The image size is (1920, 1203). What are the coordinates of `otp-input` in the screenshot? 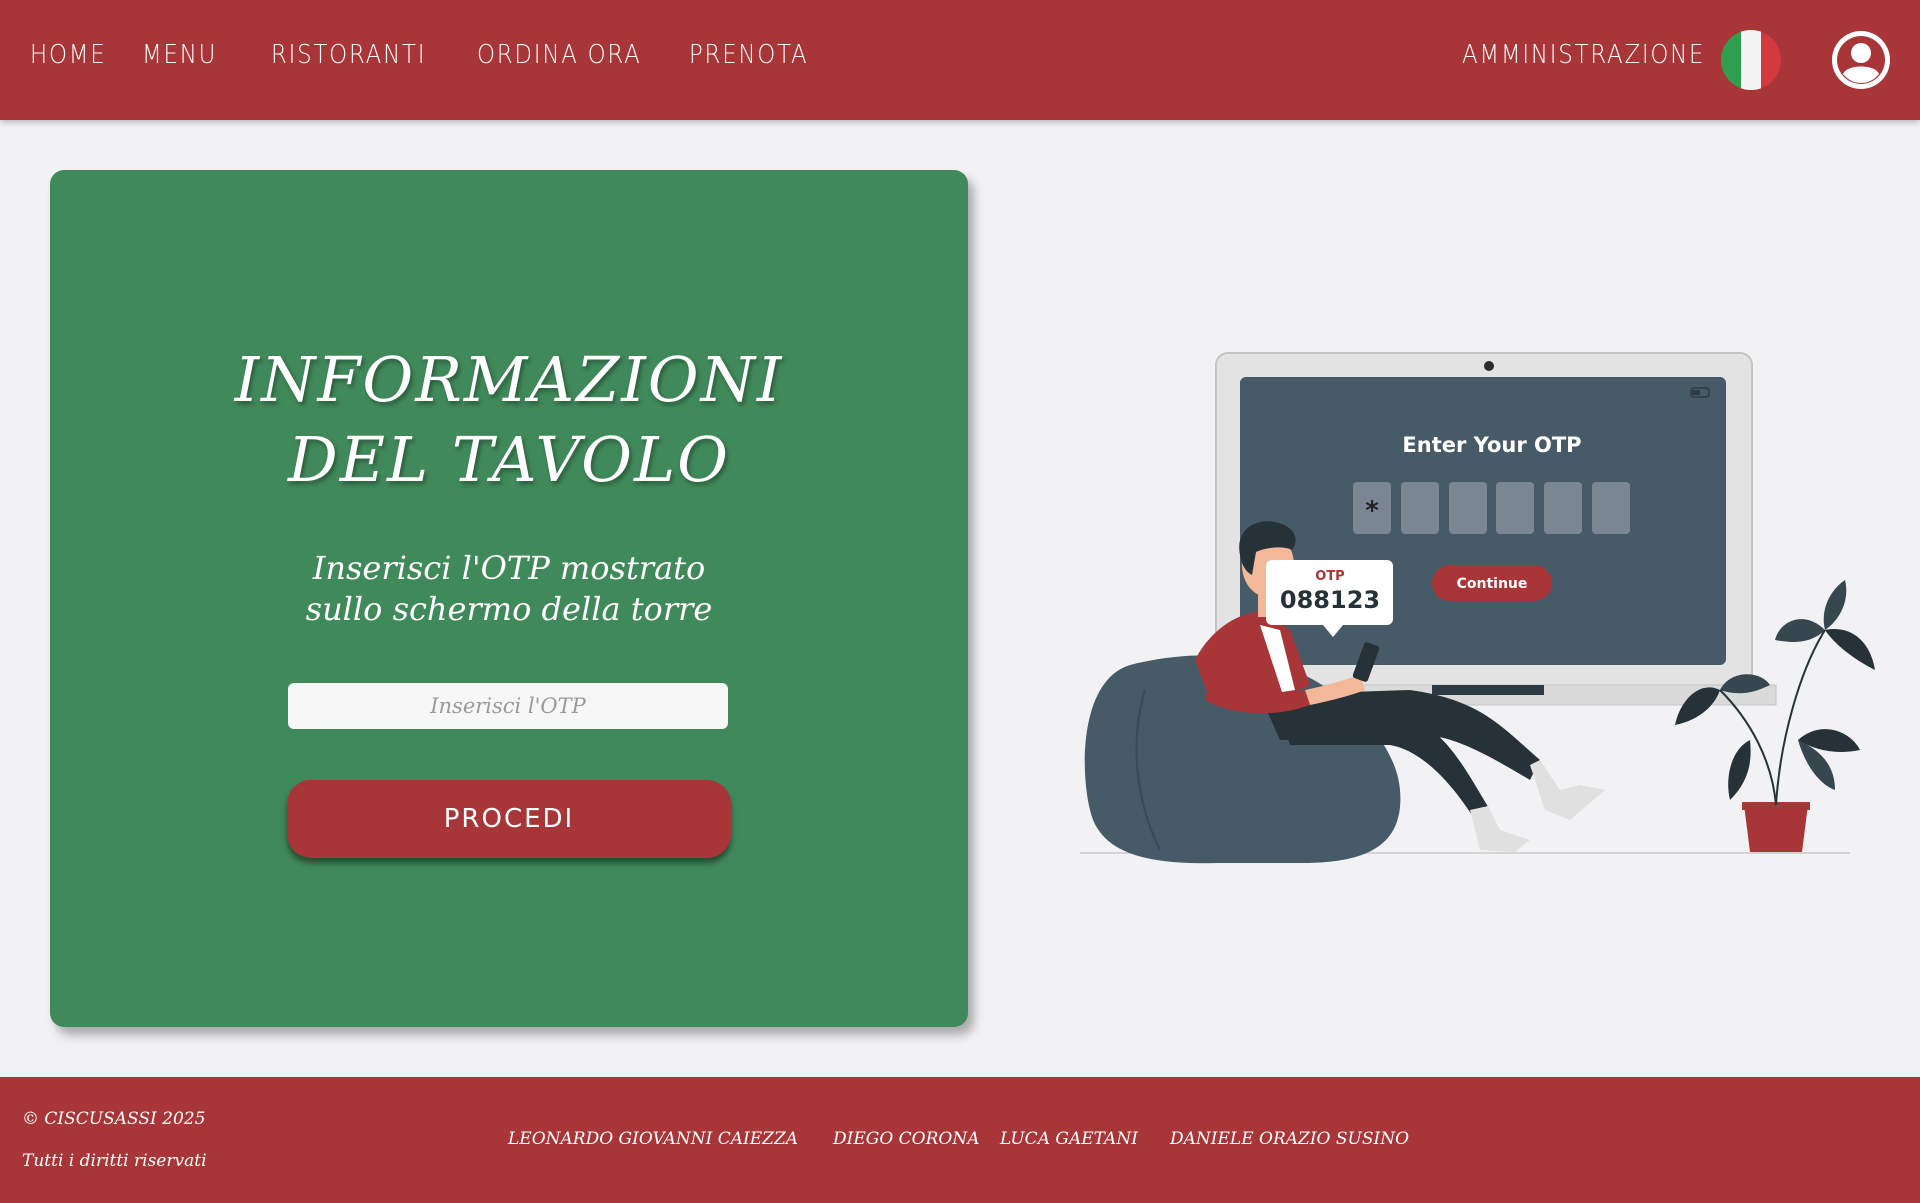 It's located at (508, 706).